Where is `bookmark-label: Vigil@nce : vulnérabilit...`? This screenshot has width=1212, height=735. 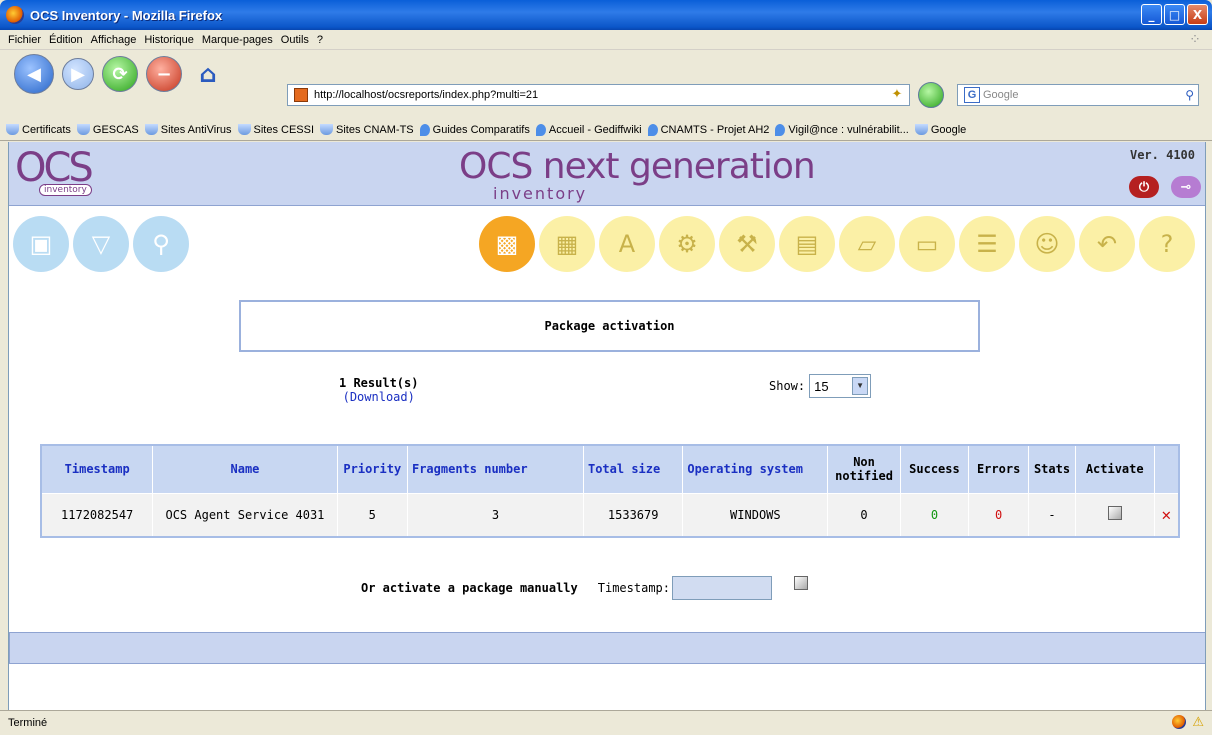 bookmark-label: Vigil@nce : vulnérabilit... is located at coordinates (848, 129).